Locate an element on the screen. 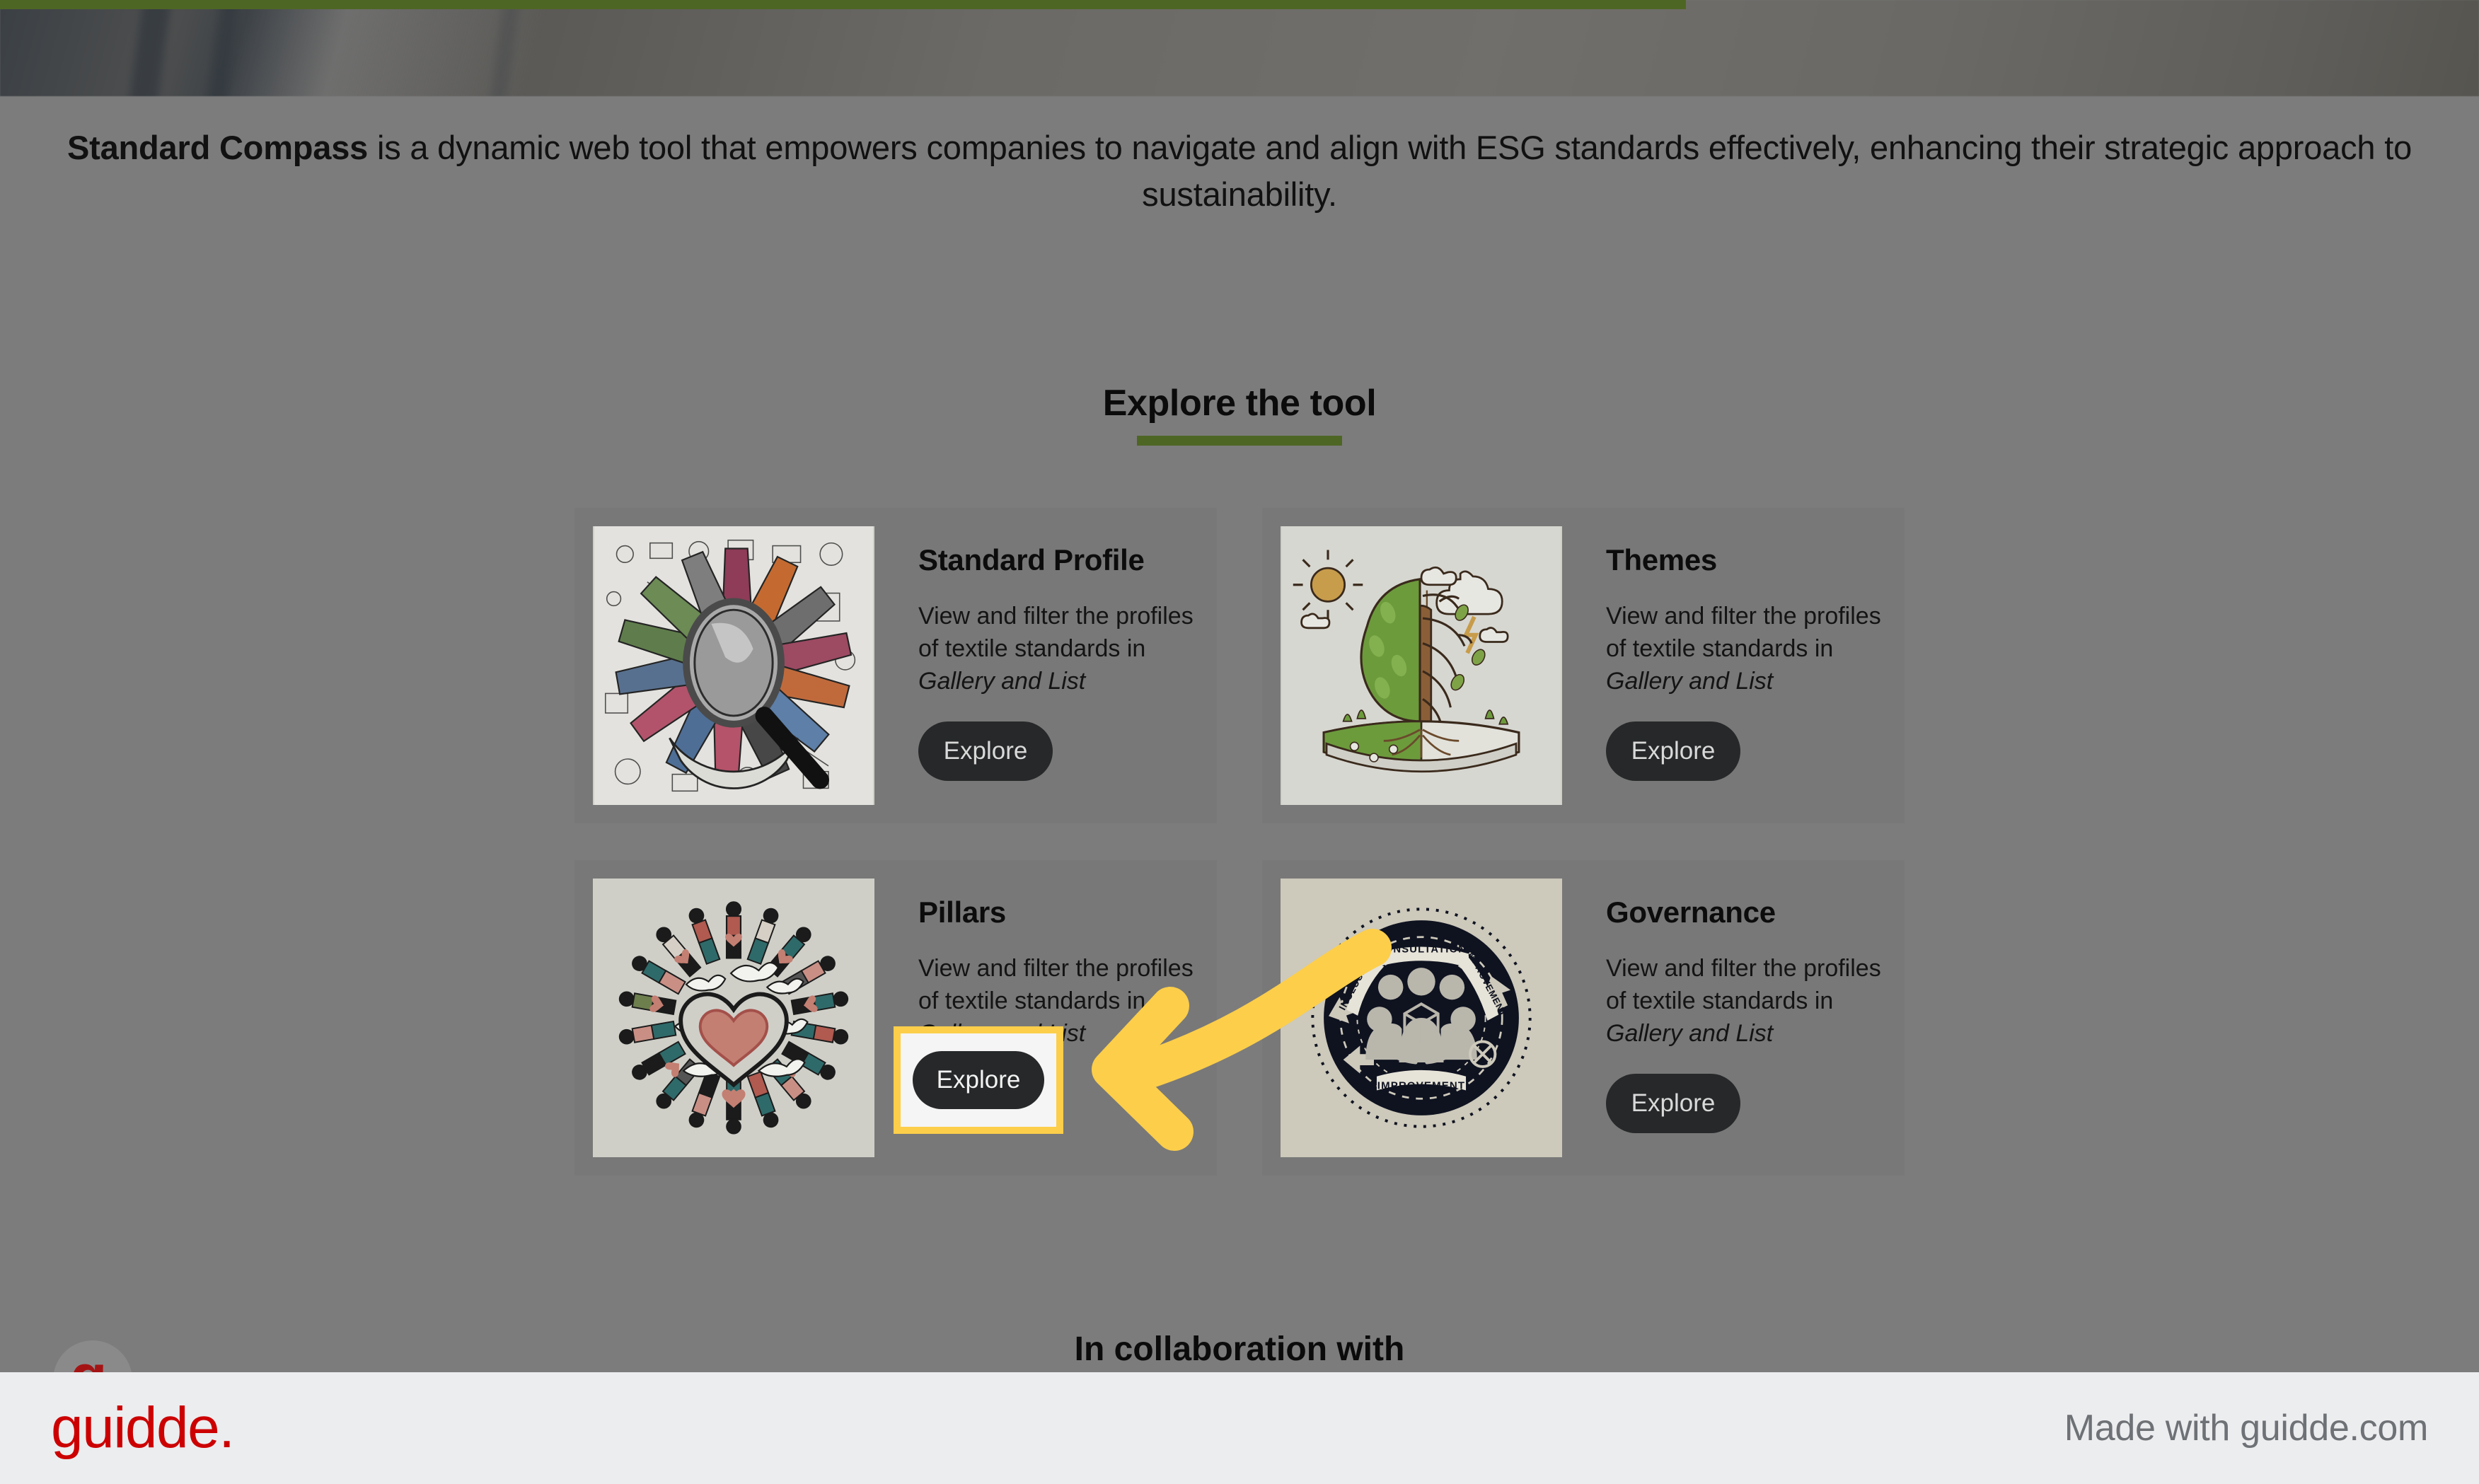 This screenshot has width=2479, height=1484. made-with-guidde-label: Made with guidde.com is located at coordinates (2246, 1428).